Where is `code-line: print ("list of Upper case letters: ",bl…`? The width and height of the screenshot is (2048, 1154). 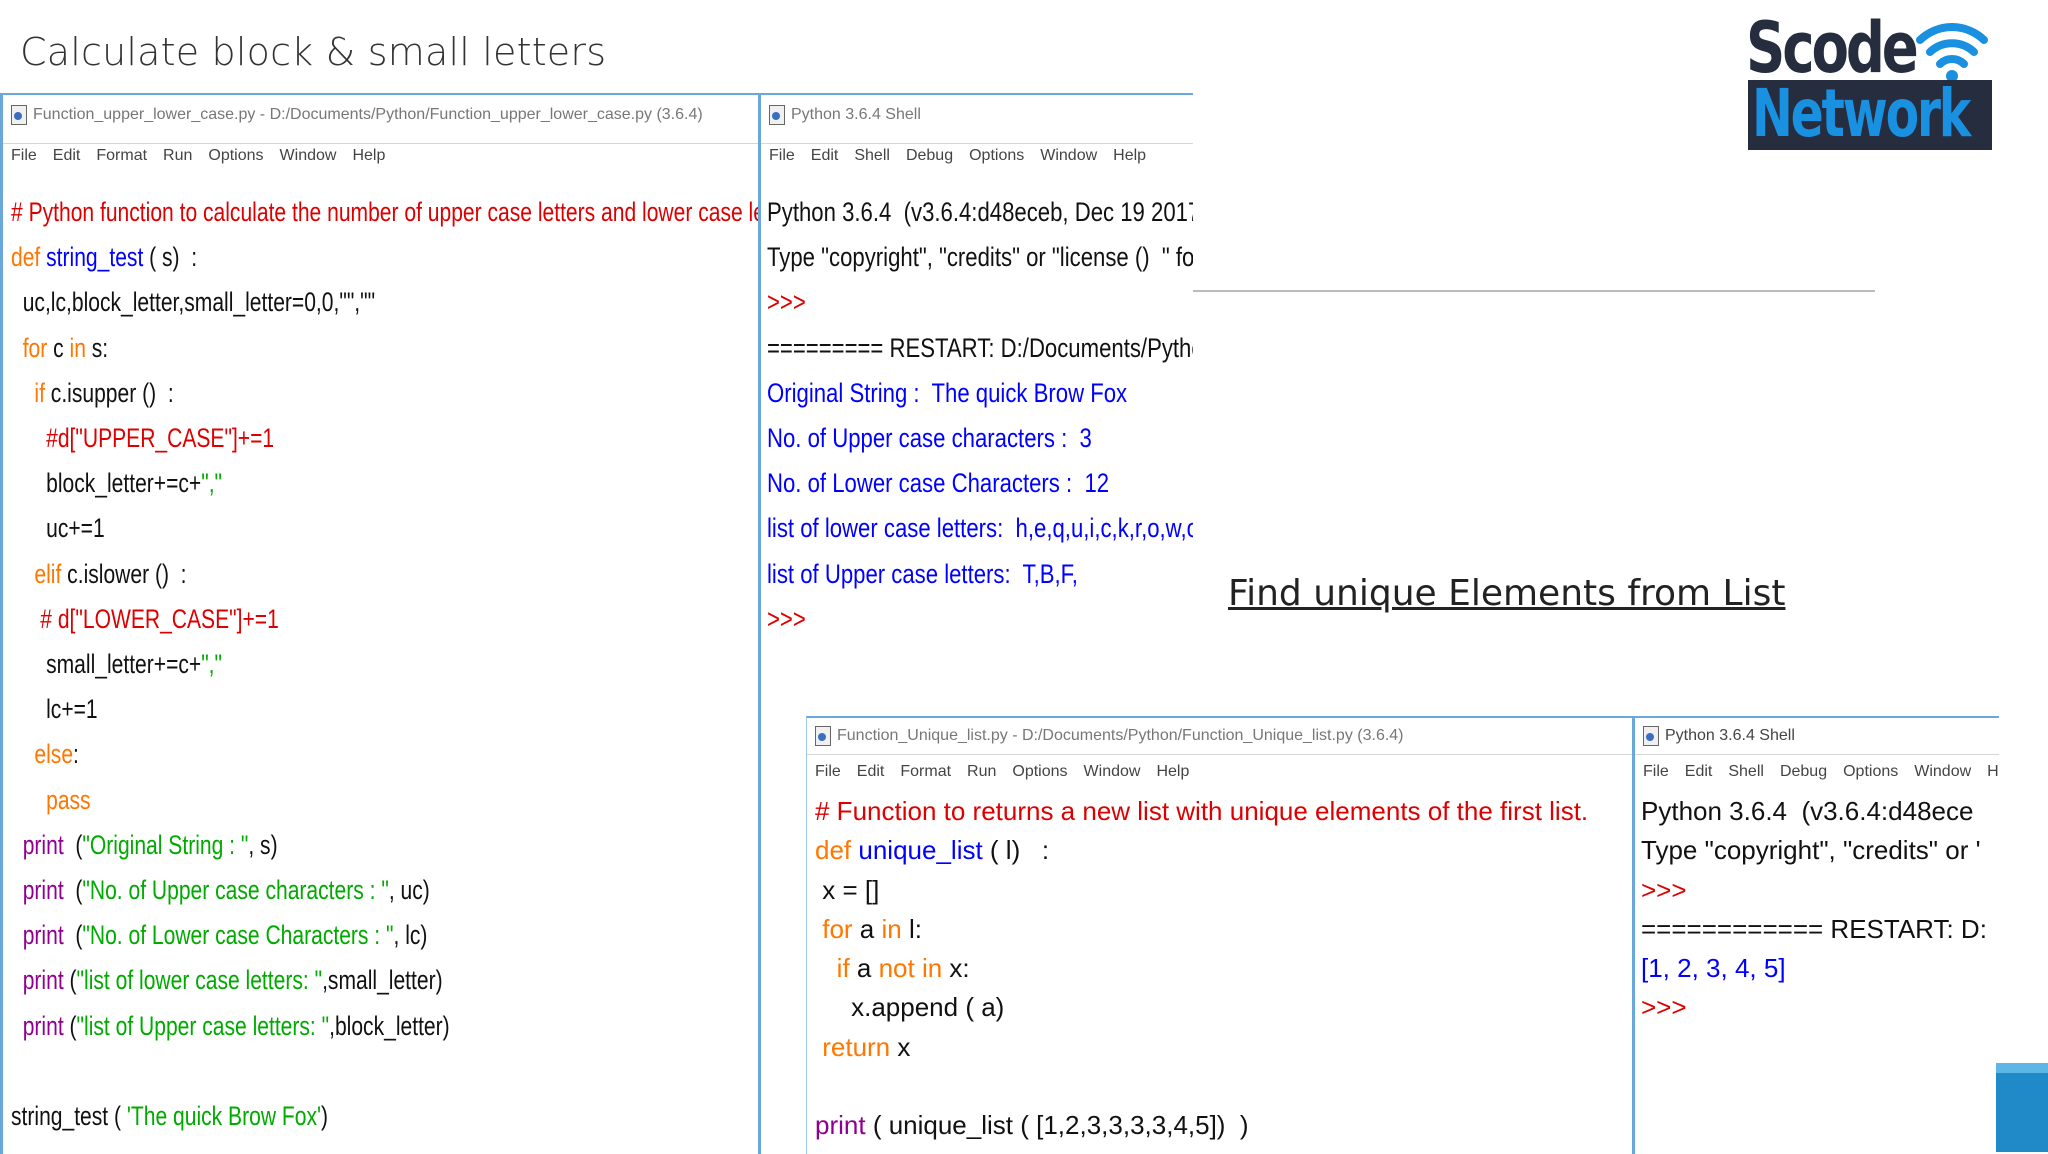
code-line: print ("list of Upper case letters: ",bl… is located at coordinates (387, 1026).